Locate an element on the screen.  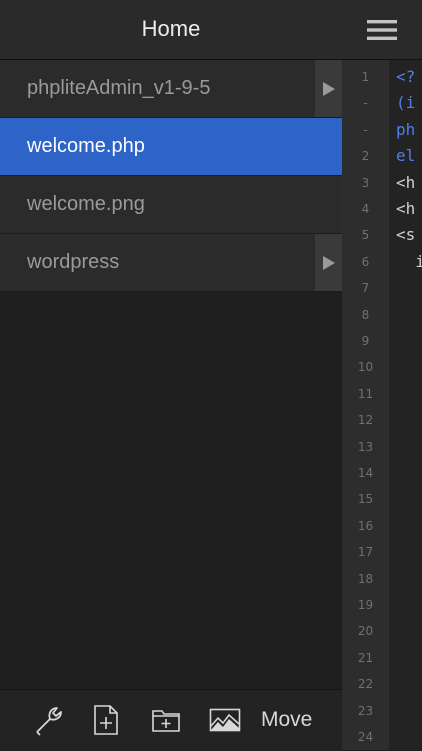
line-number: 15 is located at coordinates (365, 499).